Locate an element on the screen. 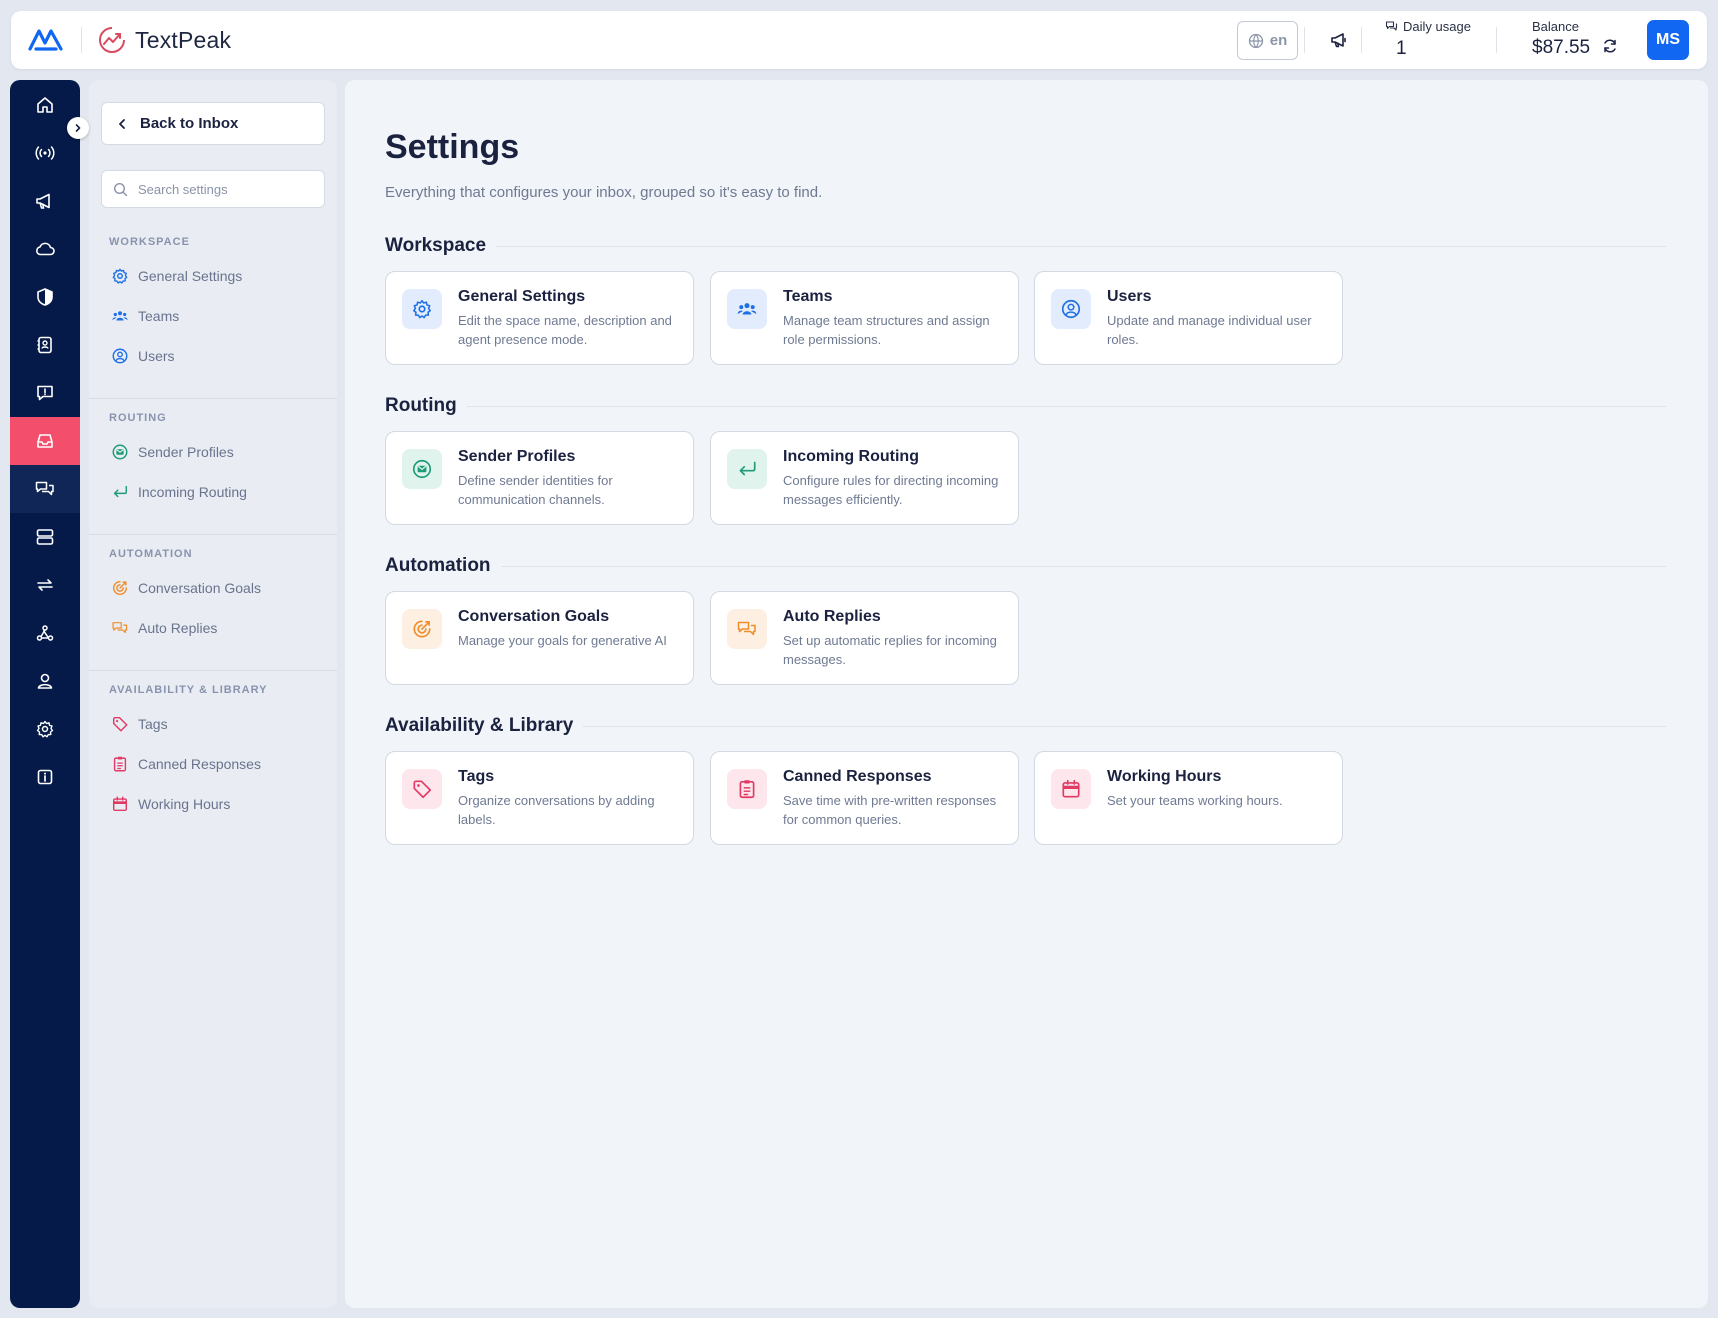  back-to-inbox-button: Back to Inbox is located at coordinates (213, 123).